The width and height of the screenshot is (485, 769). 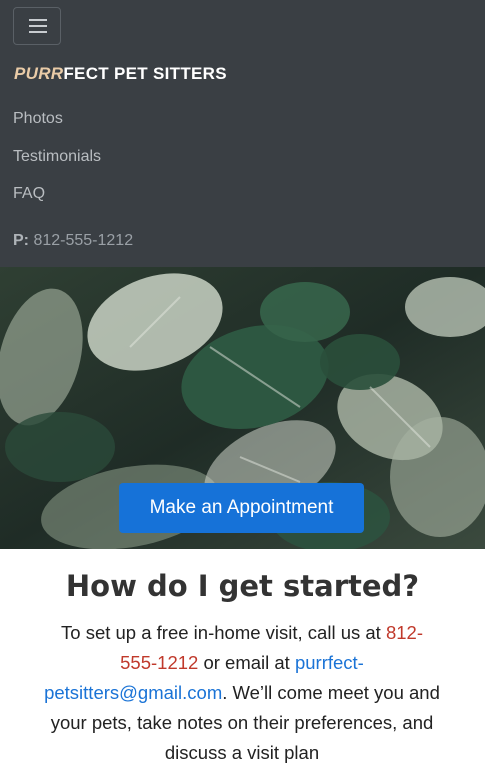 I want to click on email-link-part1: purrfect-, so click(x=329, y=662).